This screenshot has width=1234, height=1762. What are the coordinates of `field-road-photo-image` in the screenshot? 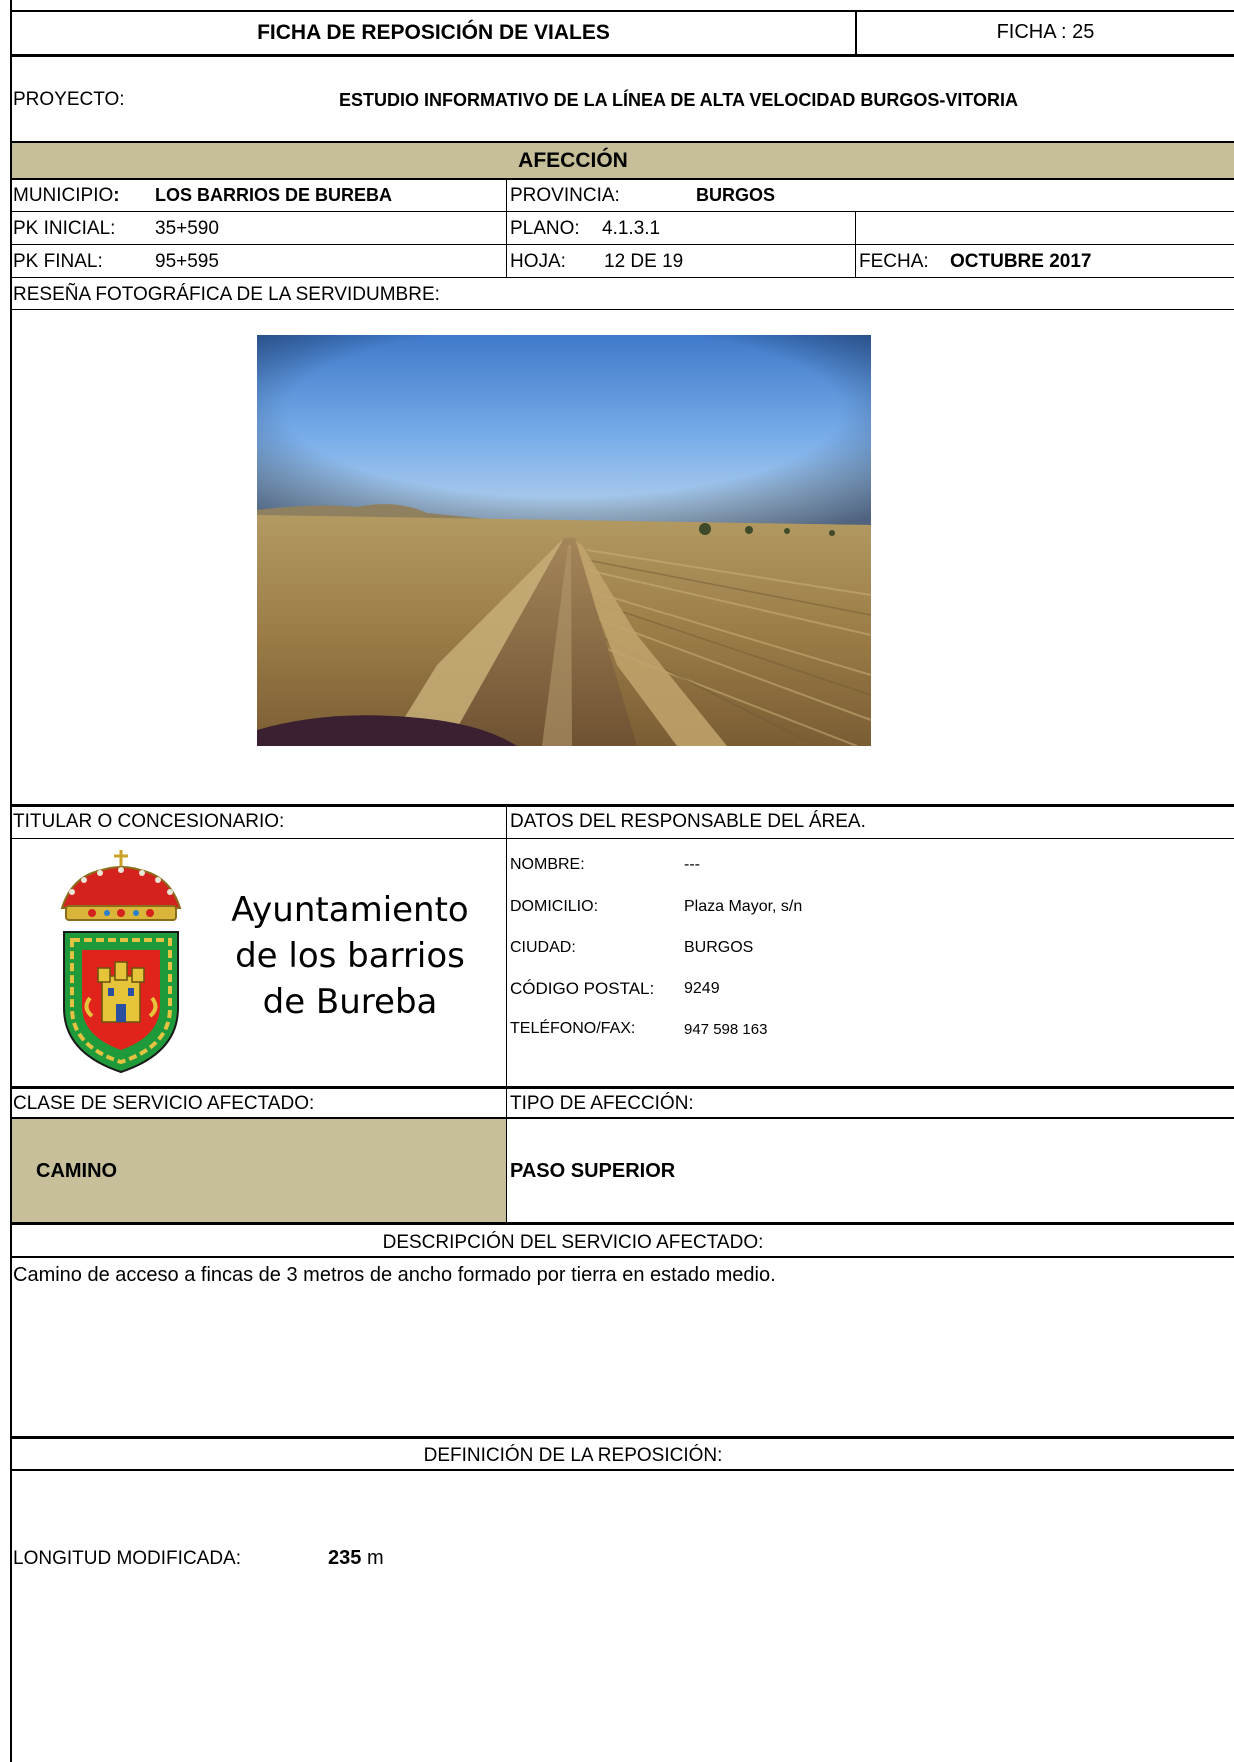 It's located at (564, 540).